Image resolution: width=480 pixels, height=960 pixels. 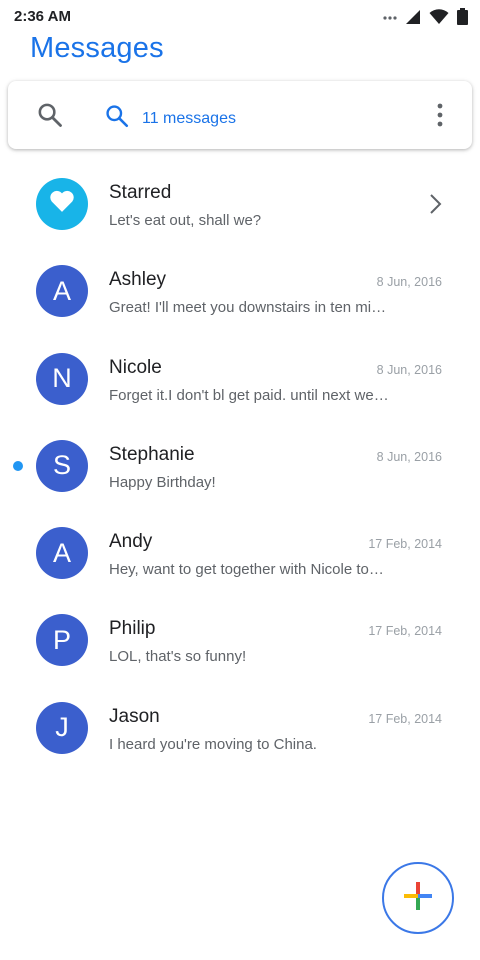 I want to click on avatar: P, so click(x=62, y=640).